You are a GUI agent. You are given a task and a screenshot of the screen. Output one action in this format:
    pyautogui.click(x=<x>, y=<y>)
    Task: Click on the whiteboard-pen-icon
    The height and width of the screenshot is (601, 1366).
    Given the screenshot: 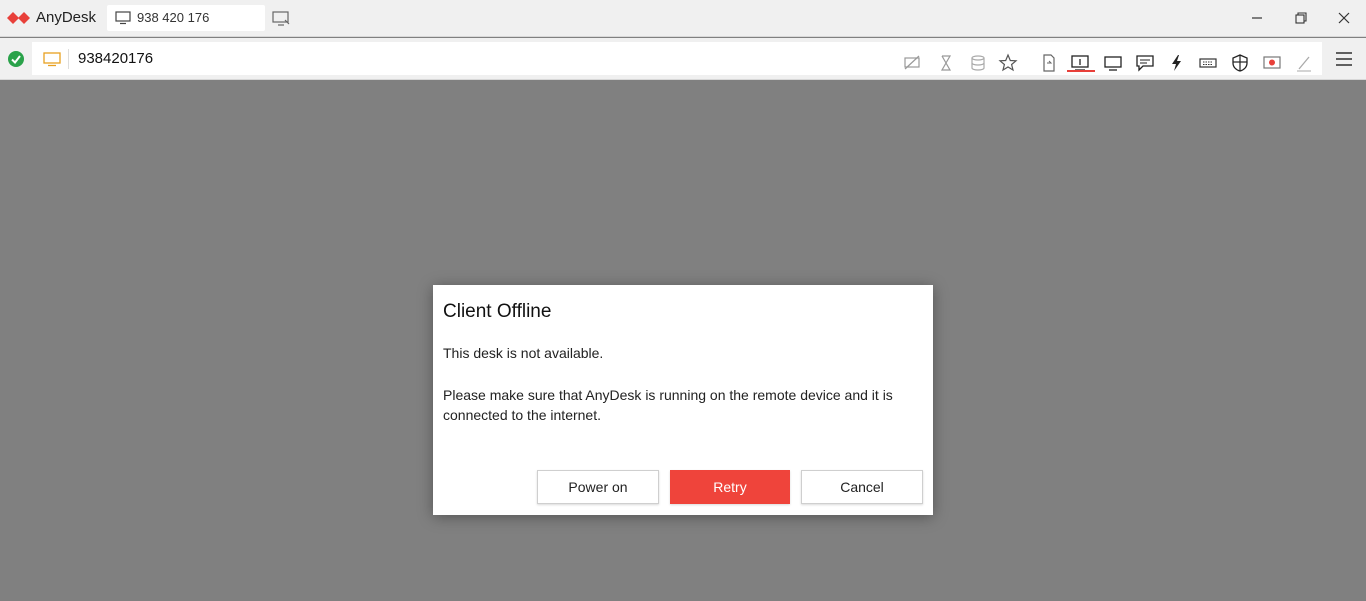 What is the action you would take?
    pyautogui.click(x=1304, y=63)
    